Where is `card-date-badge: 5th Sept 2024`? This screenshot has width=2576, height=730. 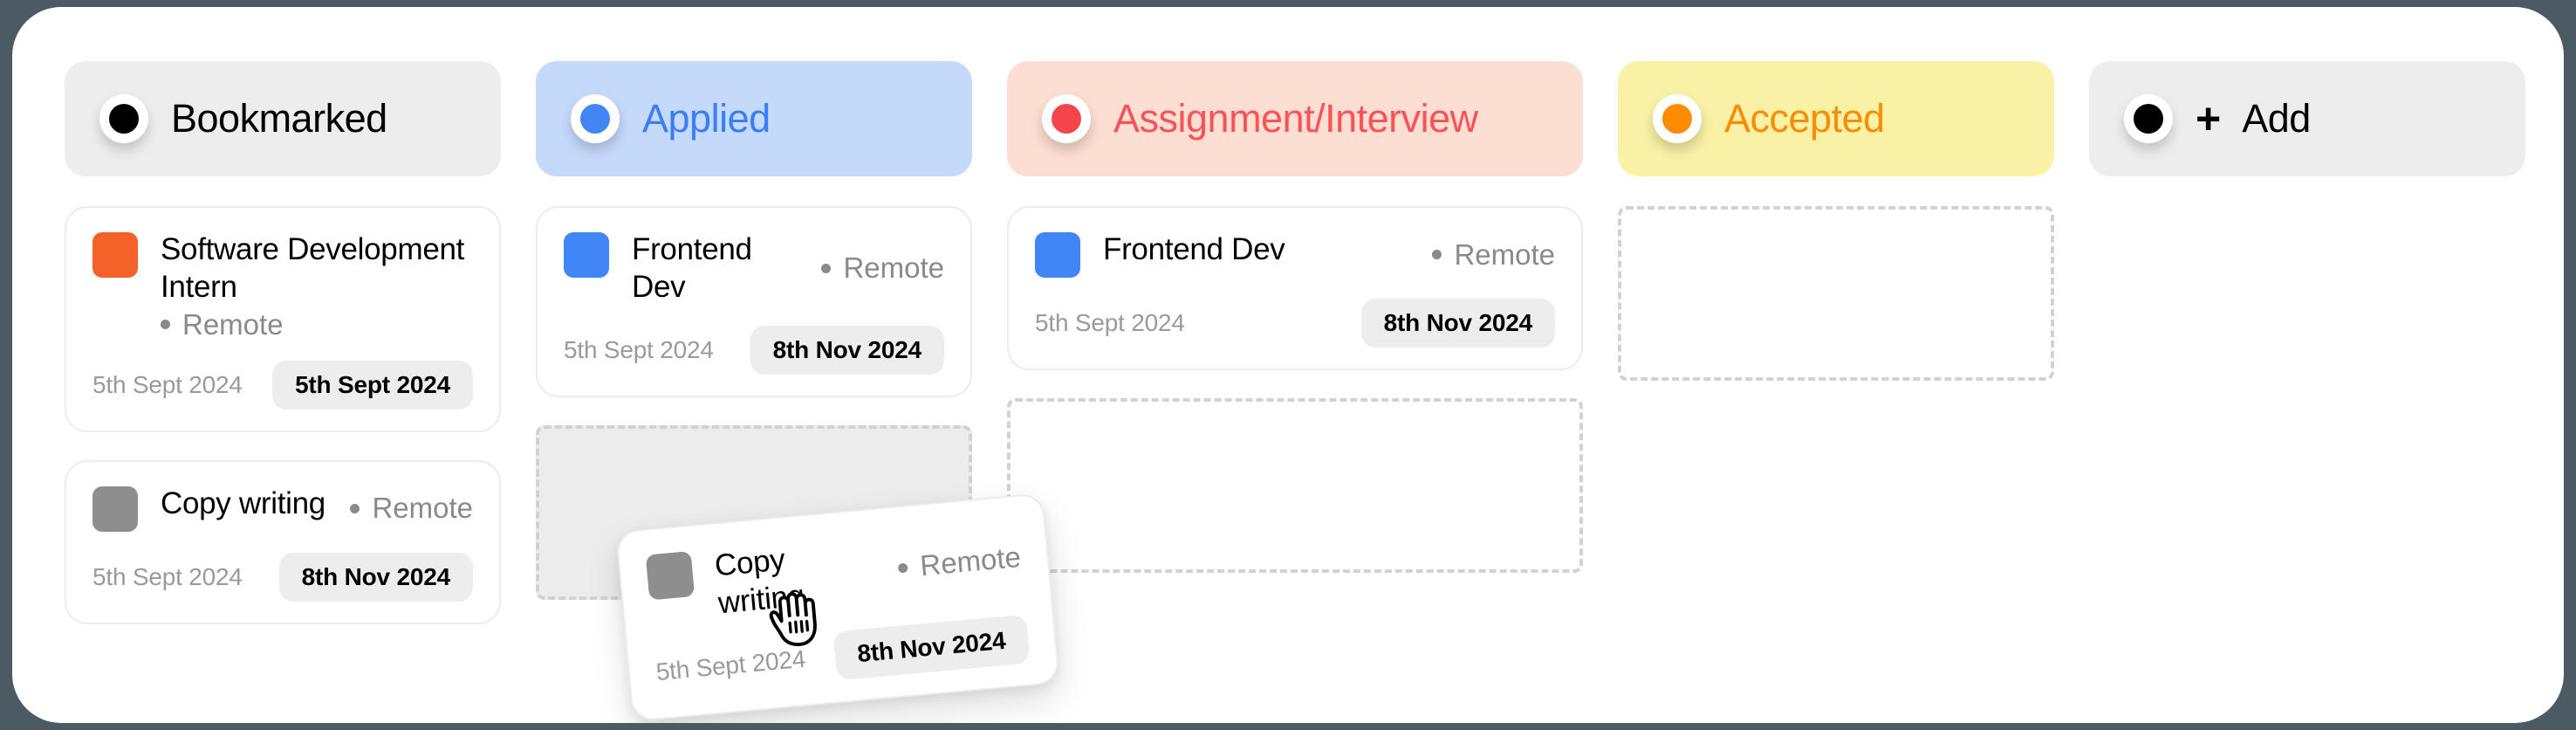
card-date-badge: 5th Sept 2024 is located at coordinates (373, 385).